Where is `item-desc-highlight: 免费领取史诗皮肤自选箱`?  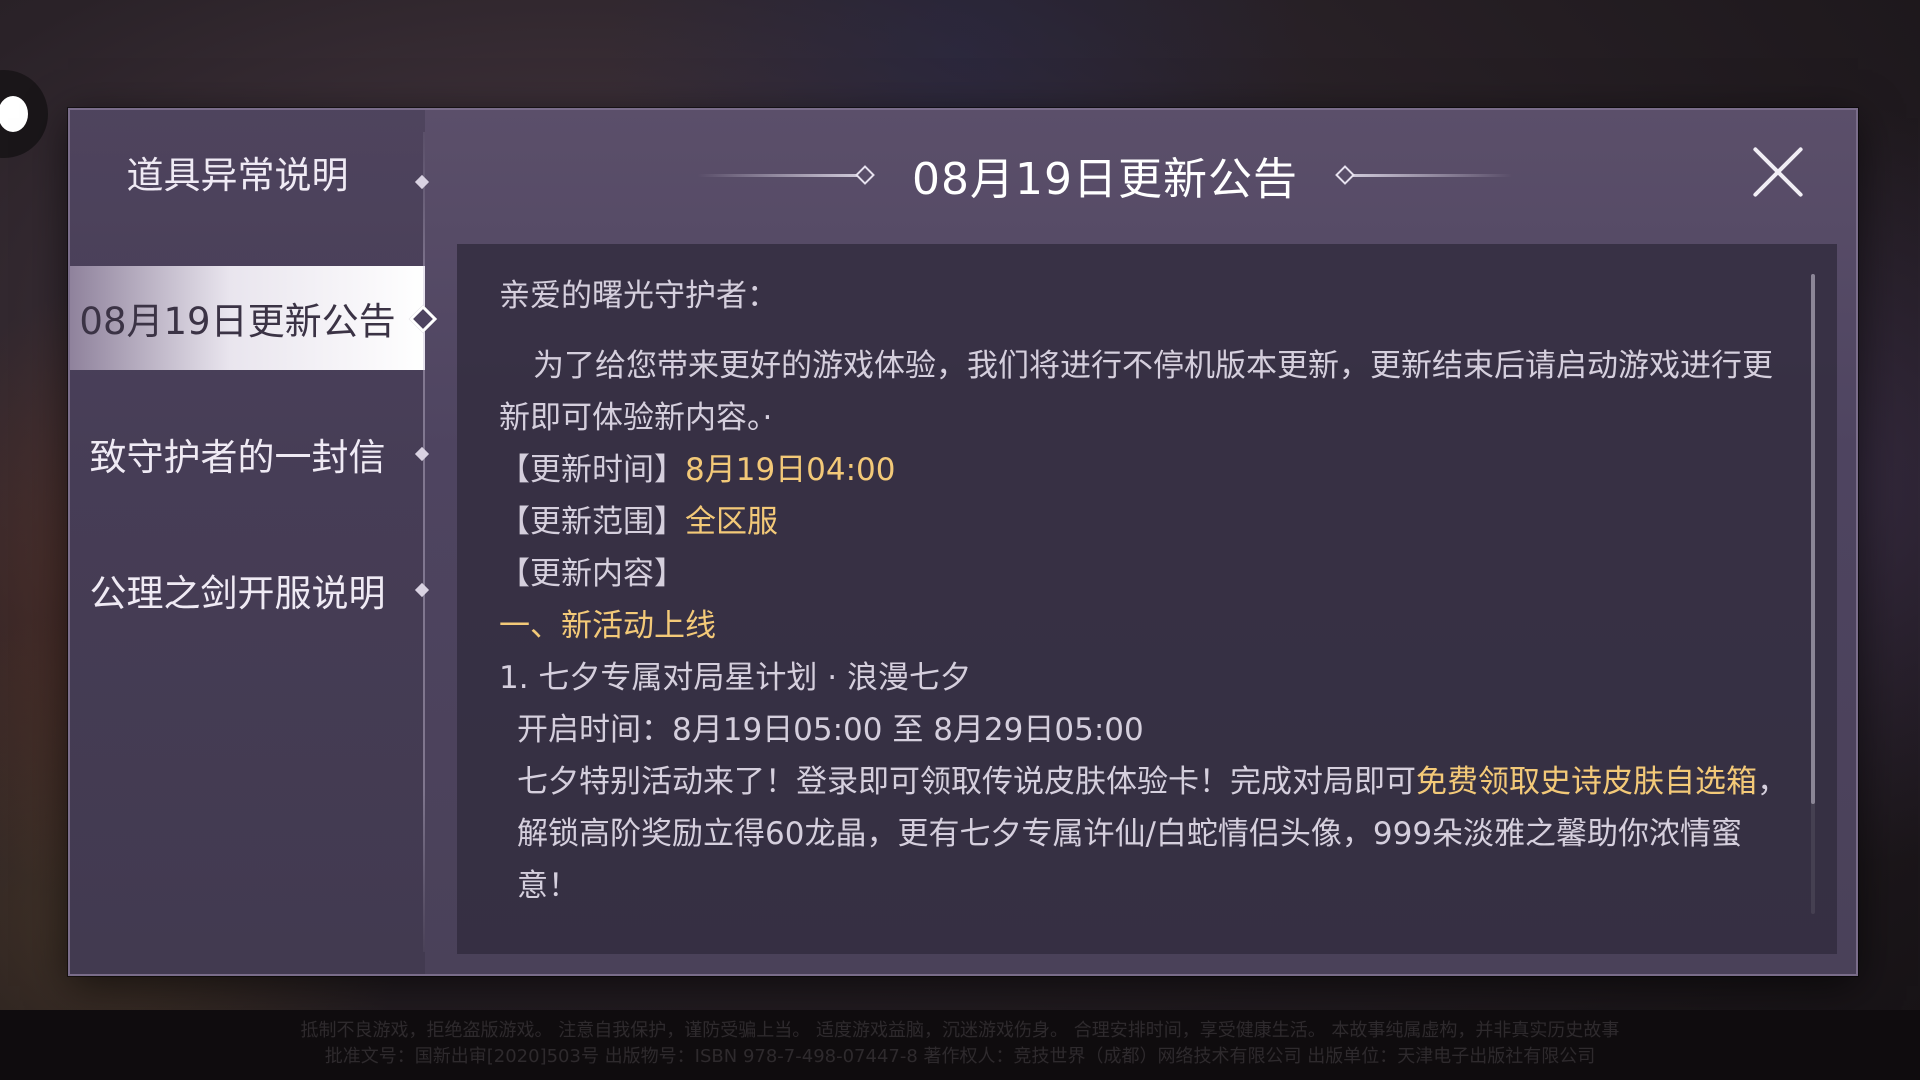
item-desc-highlight: 免费领取史诗皮肤自选箱 is located at coordinates (1586, 782).